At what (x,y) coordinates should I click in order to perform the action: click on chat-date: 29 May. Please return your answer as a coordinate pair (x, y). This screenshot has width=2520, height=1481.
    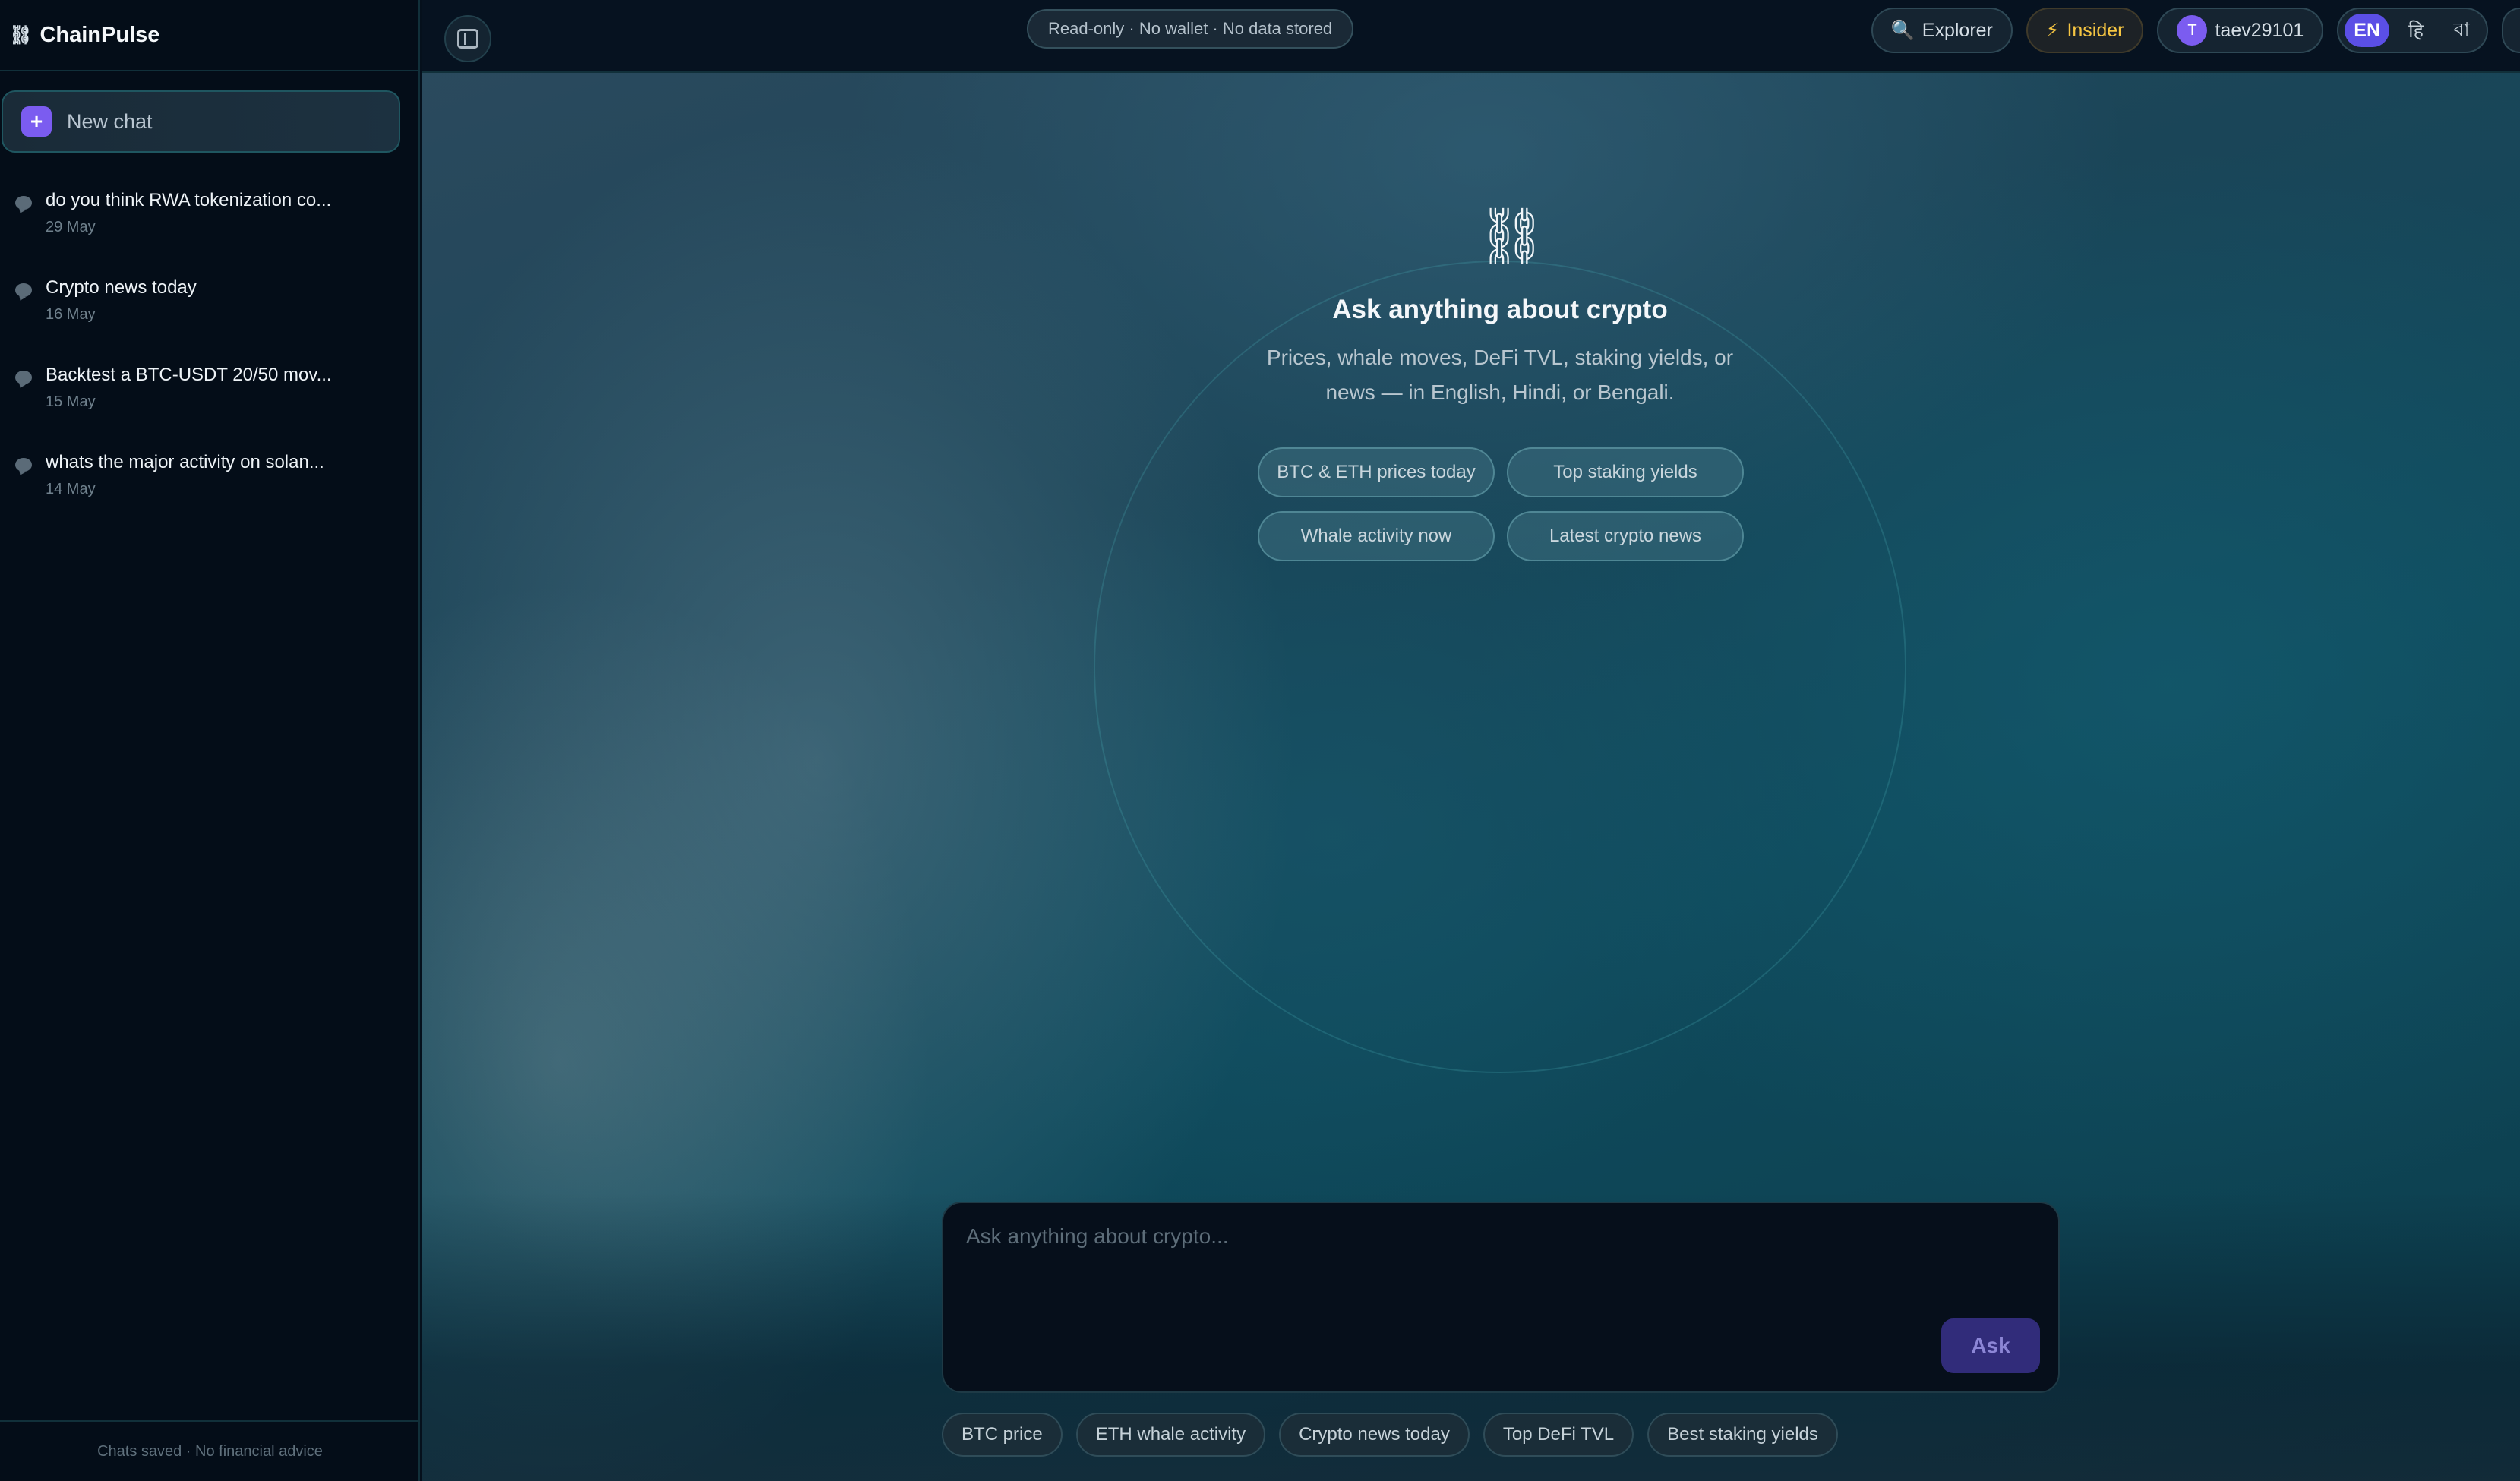
    Looking at the image, I should click on (71, 227).